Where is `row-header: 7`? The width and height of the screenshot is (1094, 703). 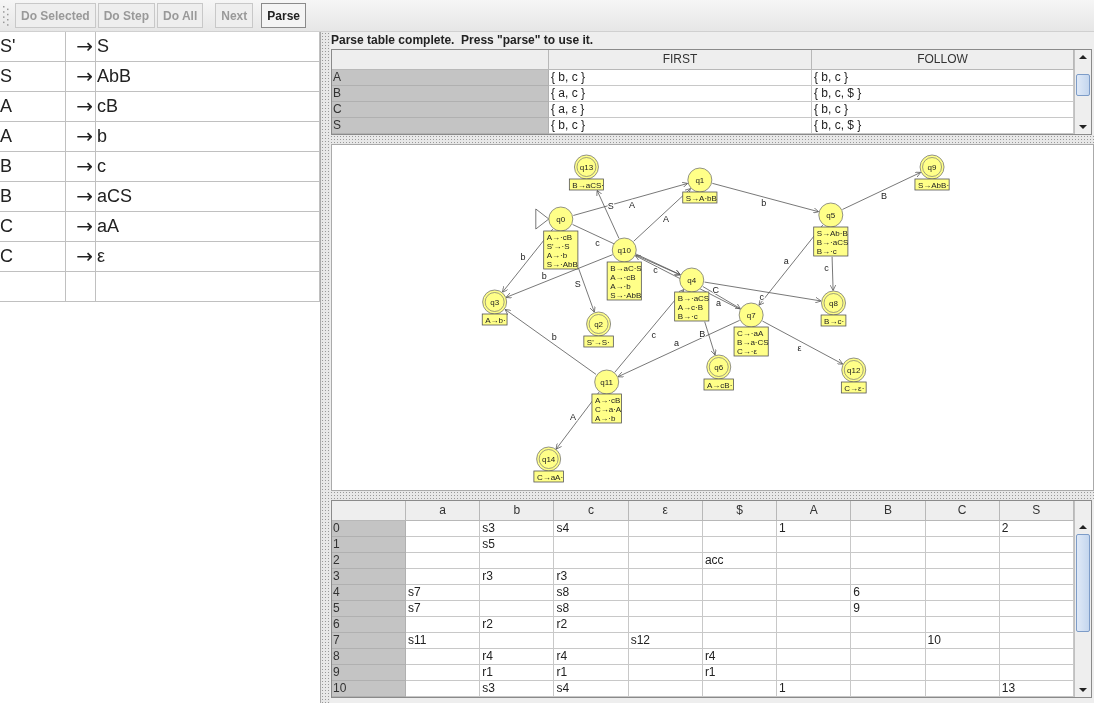 row-header: 7 is located at coordinates (369, 641).